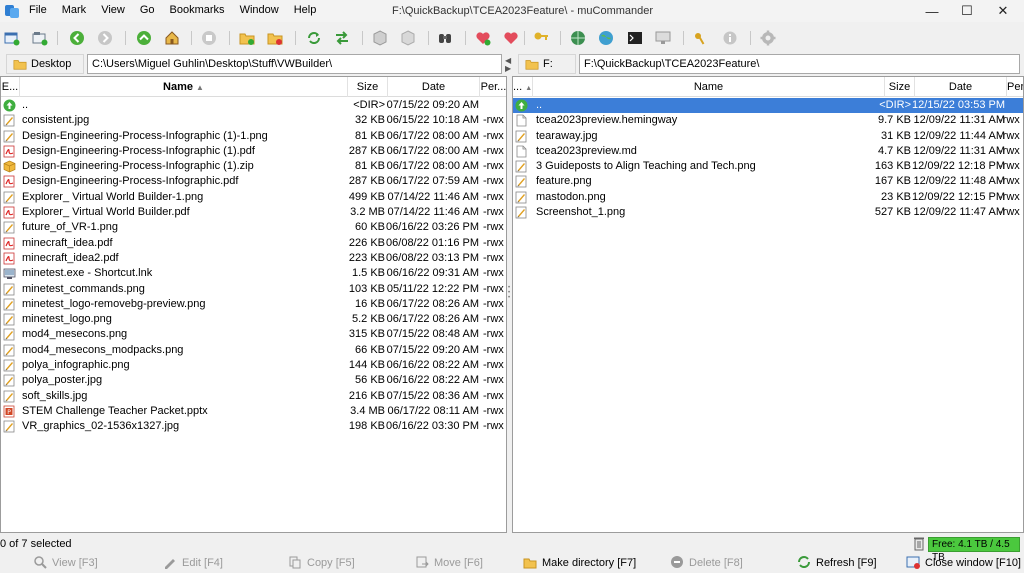 This screenshot has width=1024, height=573. I want to click on binoculars-icon, so click(445, 38).